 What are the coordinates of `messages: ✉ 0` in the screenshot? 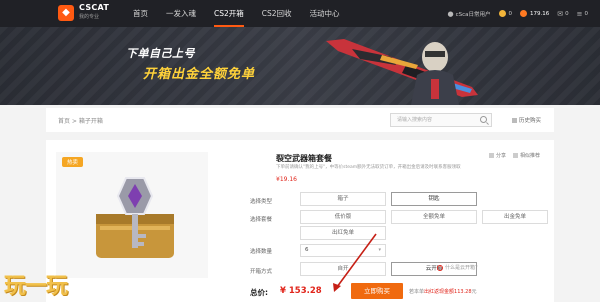 It's located at (562, 14).